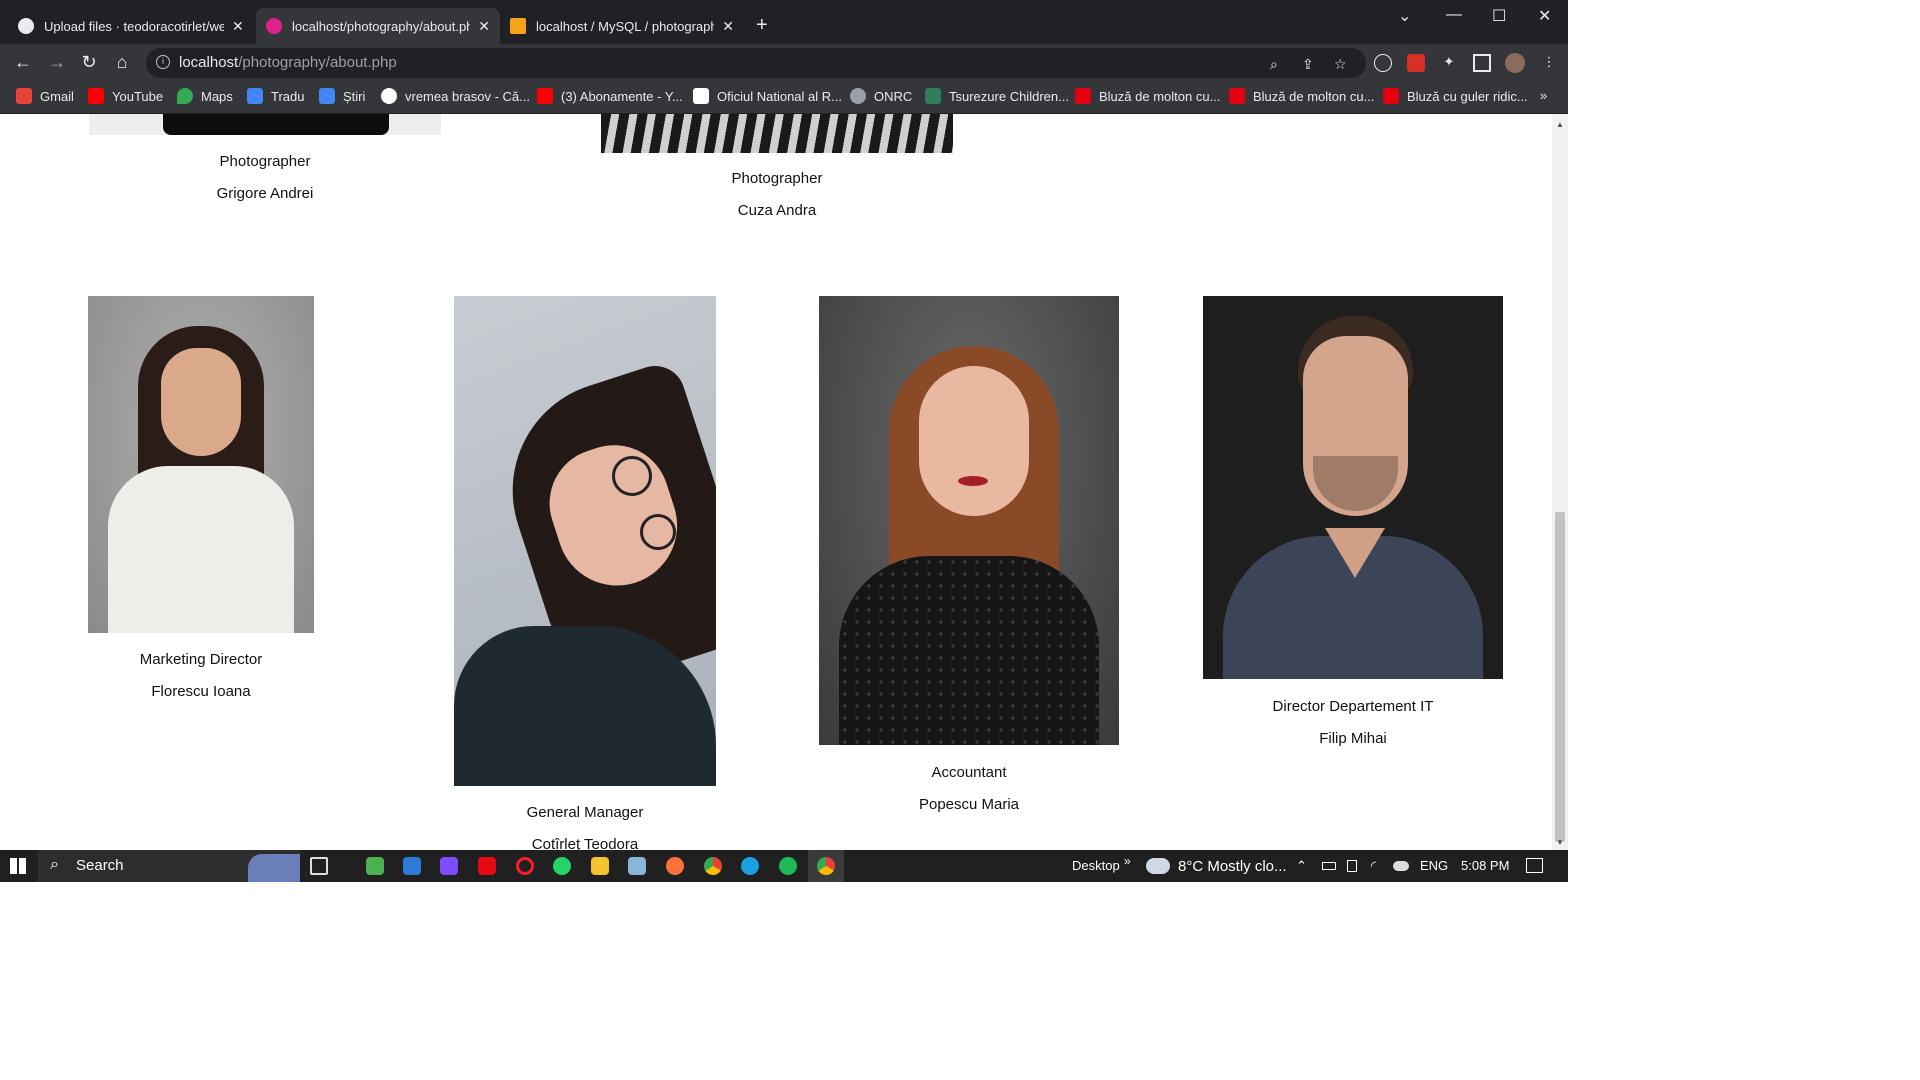  Describe the element at coordinates (1549, 63) in the screenshot. I see `menu-kebab-icon: ⋮` at that location.